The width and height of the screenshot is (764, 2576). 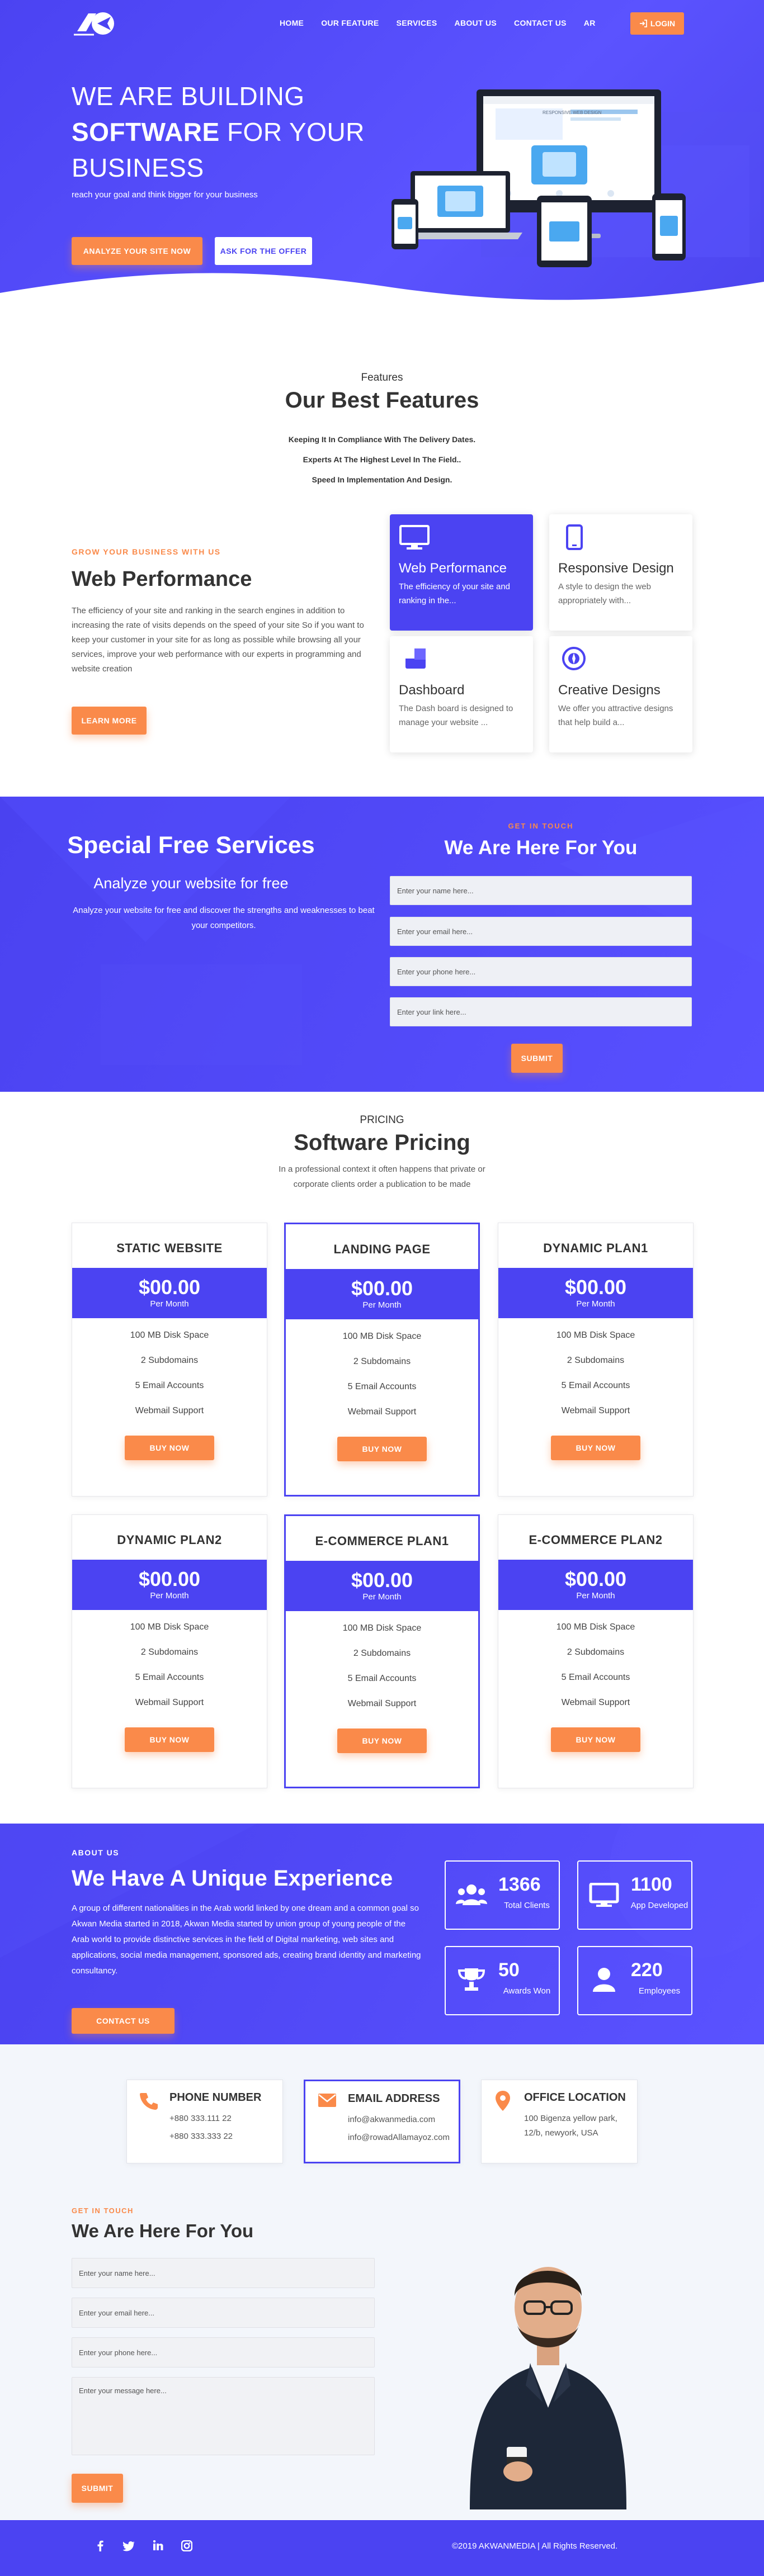 What do you see at coordinates (191, 845) in the screenshot?
I see `services-title: Special Free Services` at bounding box center [191, 845].